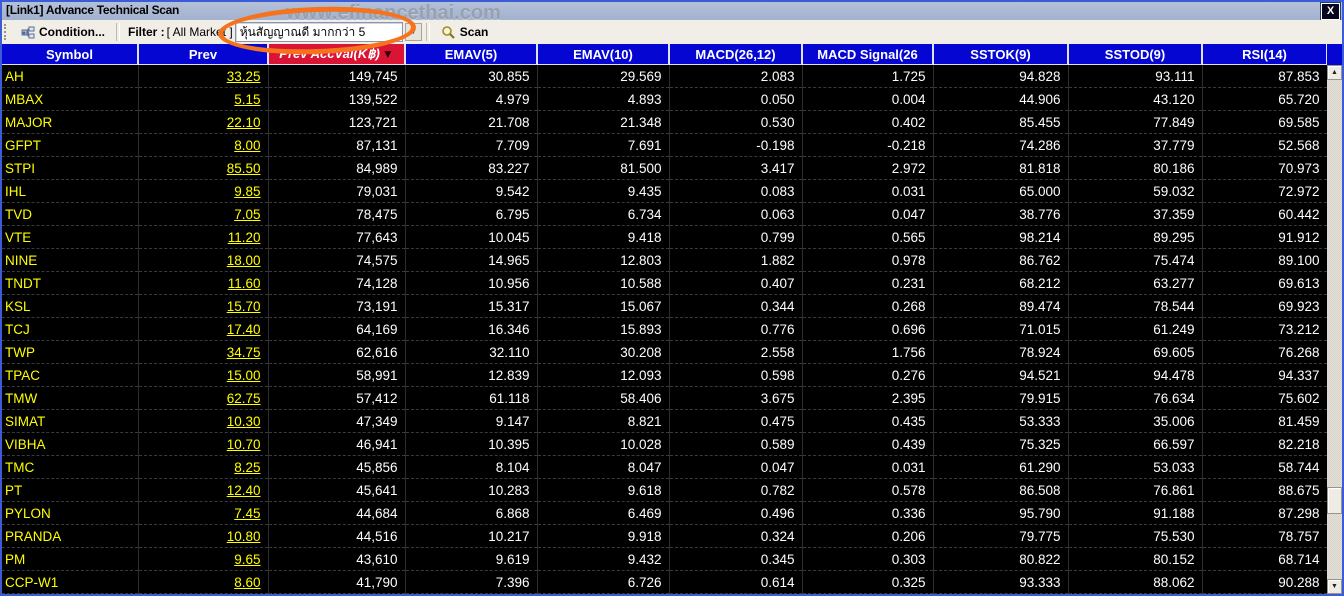 This screenshot has height=596, width=1344. What do you see at coordinates (203, 99) in the screenshot?
I see `cell-prev: 5.15` at bounding box center [203, 99].